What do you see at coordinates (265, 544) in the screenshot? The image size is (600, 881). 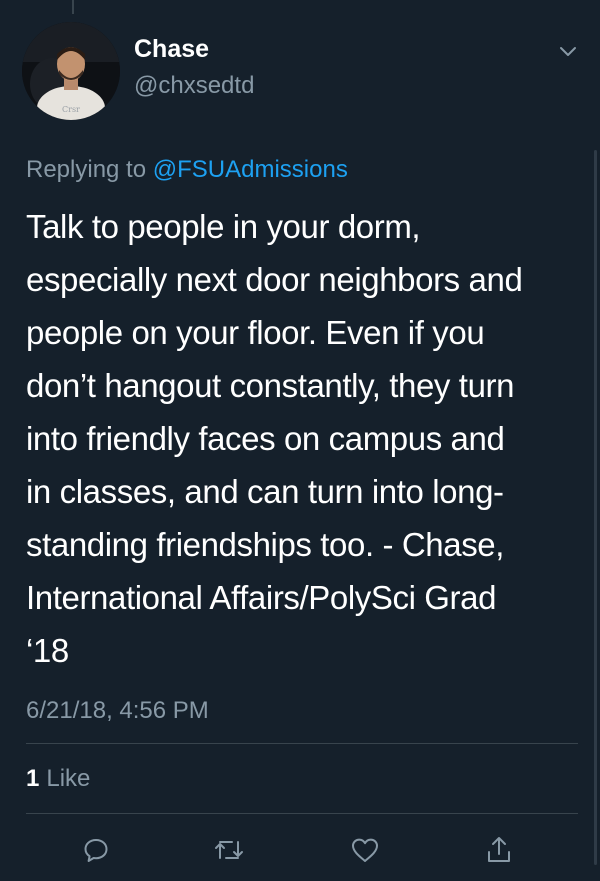 I see `tweet-text-line: standing friendships too. - Chase,` at bounding box center [265, 544].